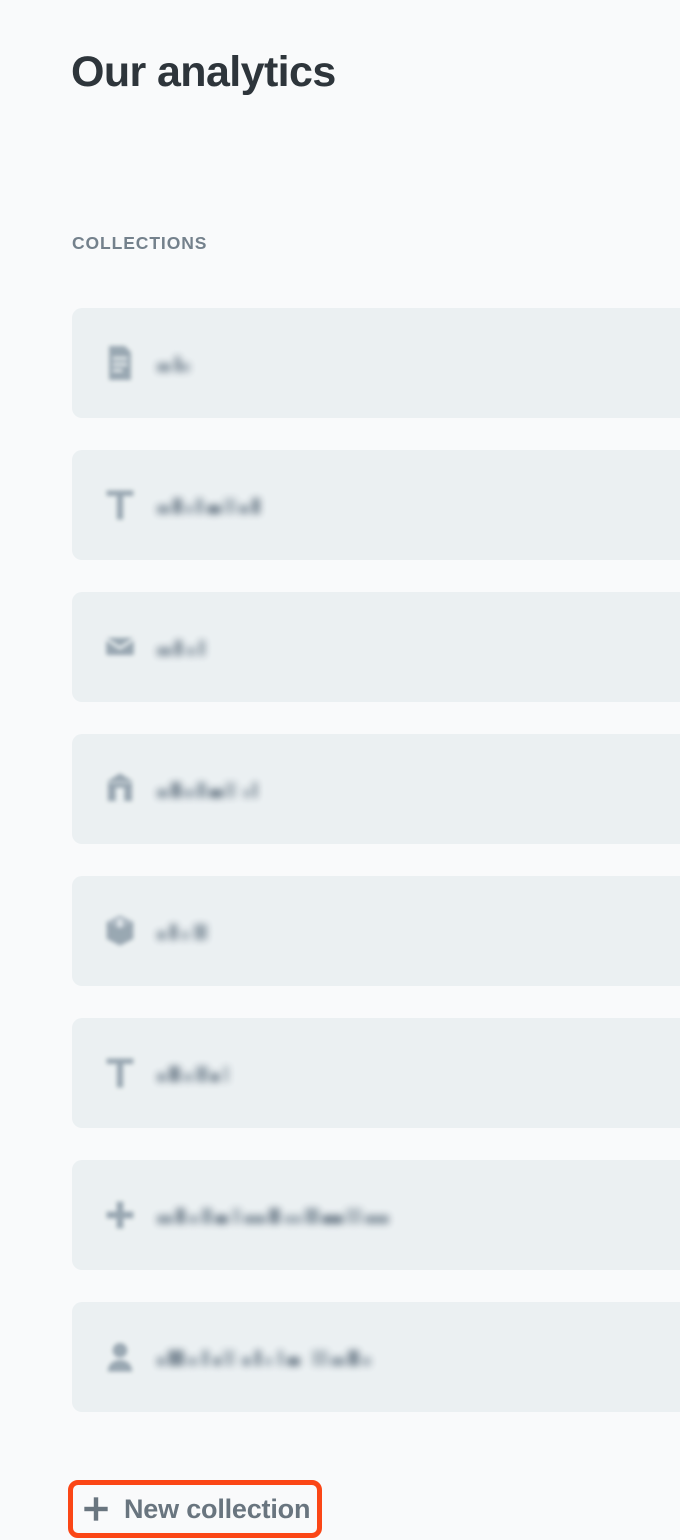 The height and width of the screenshot is (1540, 680). I want to click on new-collection-area: New collection, so click(197, 1509).